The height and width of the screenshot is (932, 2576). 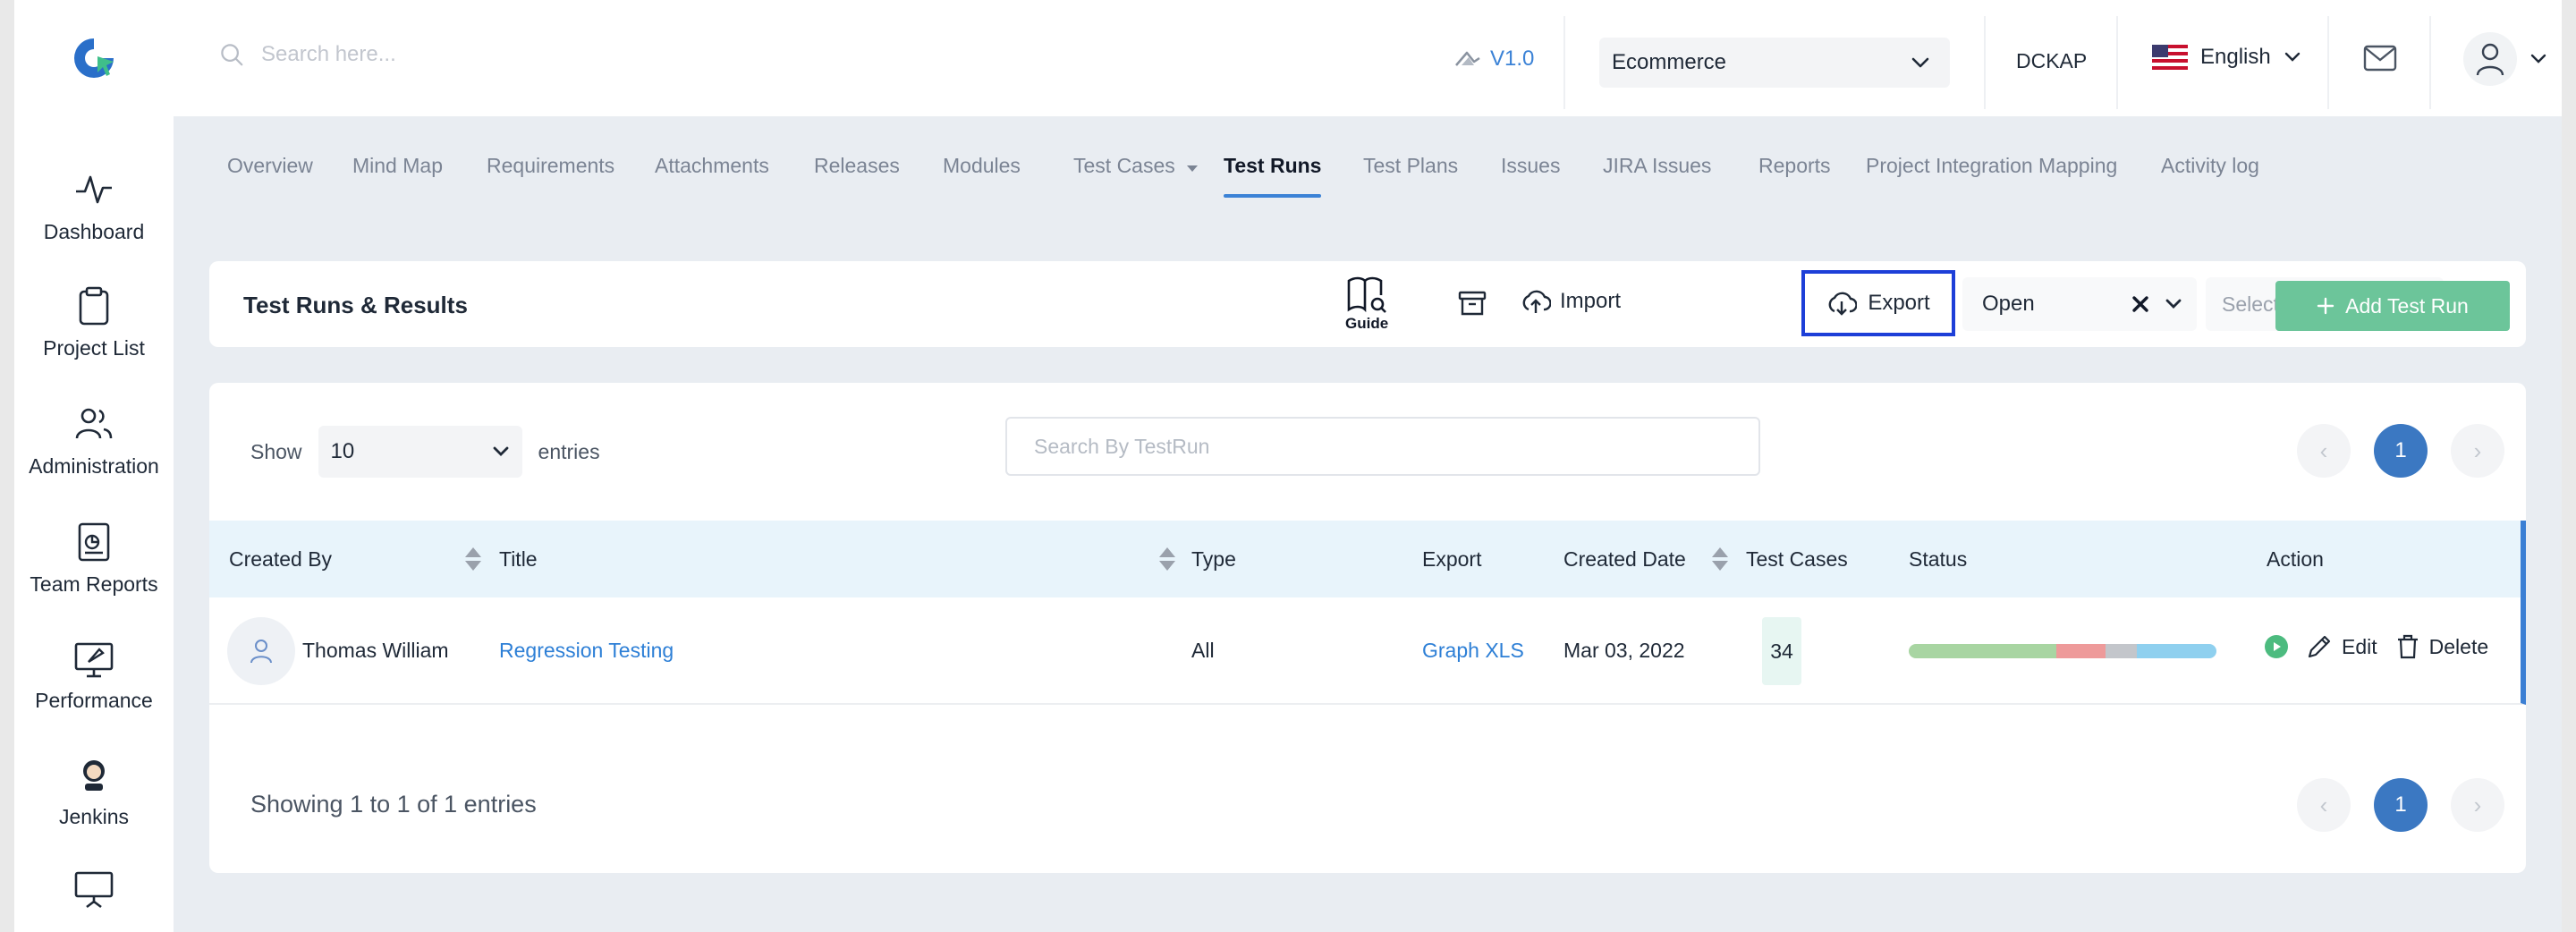 I want to click on delete-button: Delete, so click(x=2441, y=646).